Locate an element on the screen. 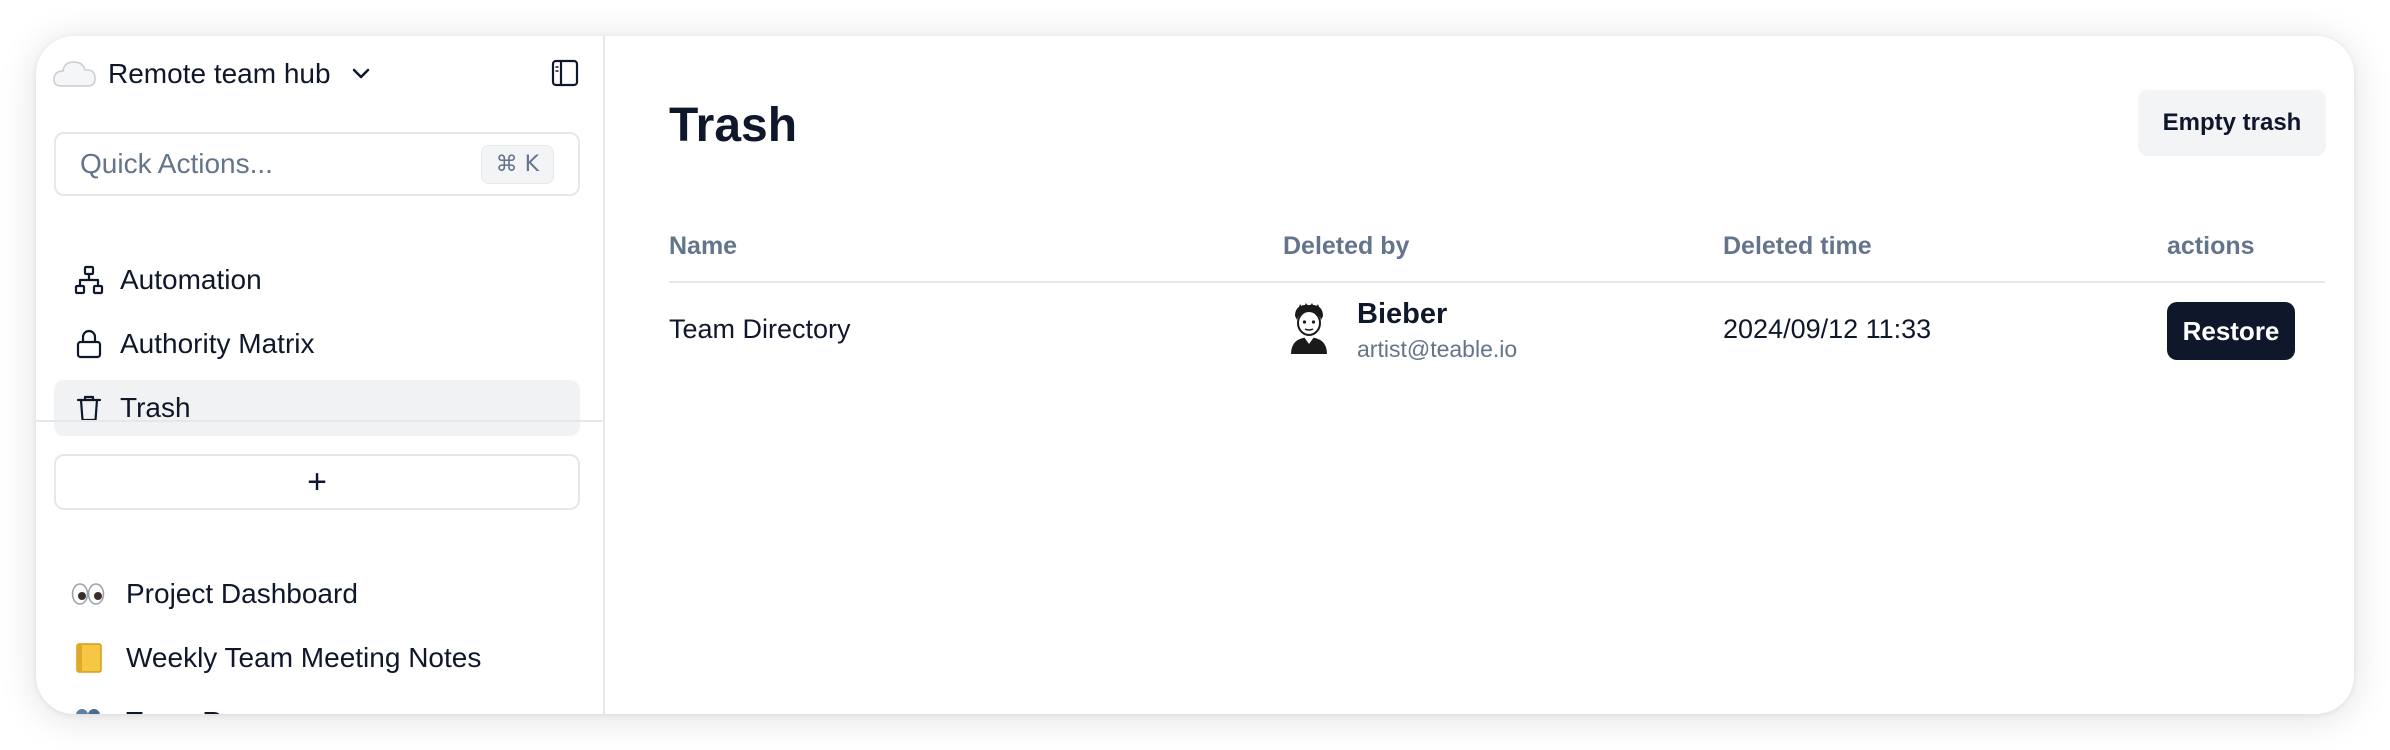  base-item-weekly-team-meeting-notes: Weekly Team Meeting Notes is located at coordinates (275, 658).